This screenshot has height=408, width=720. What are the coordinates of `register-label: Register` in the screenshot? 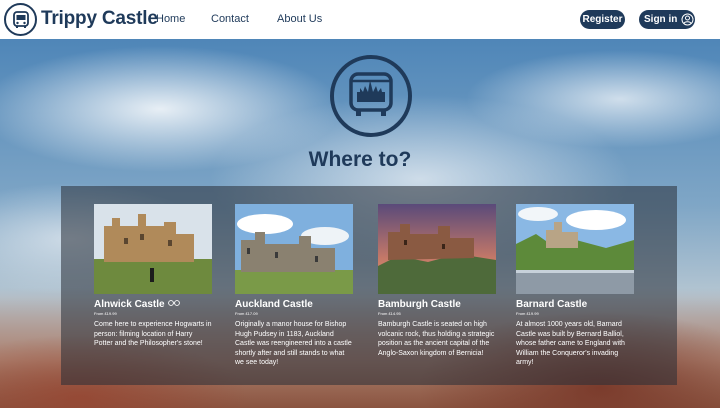 It's located at (602, 19).